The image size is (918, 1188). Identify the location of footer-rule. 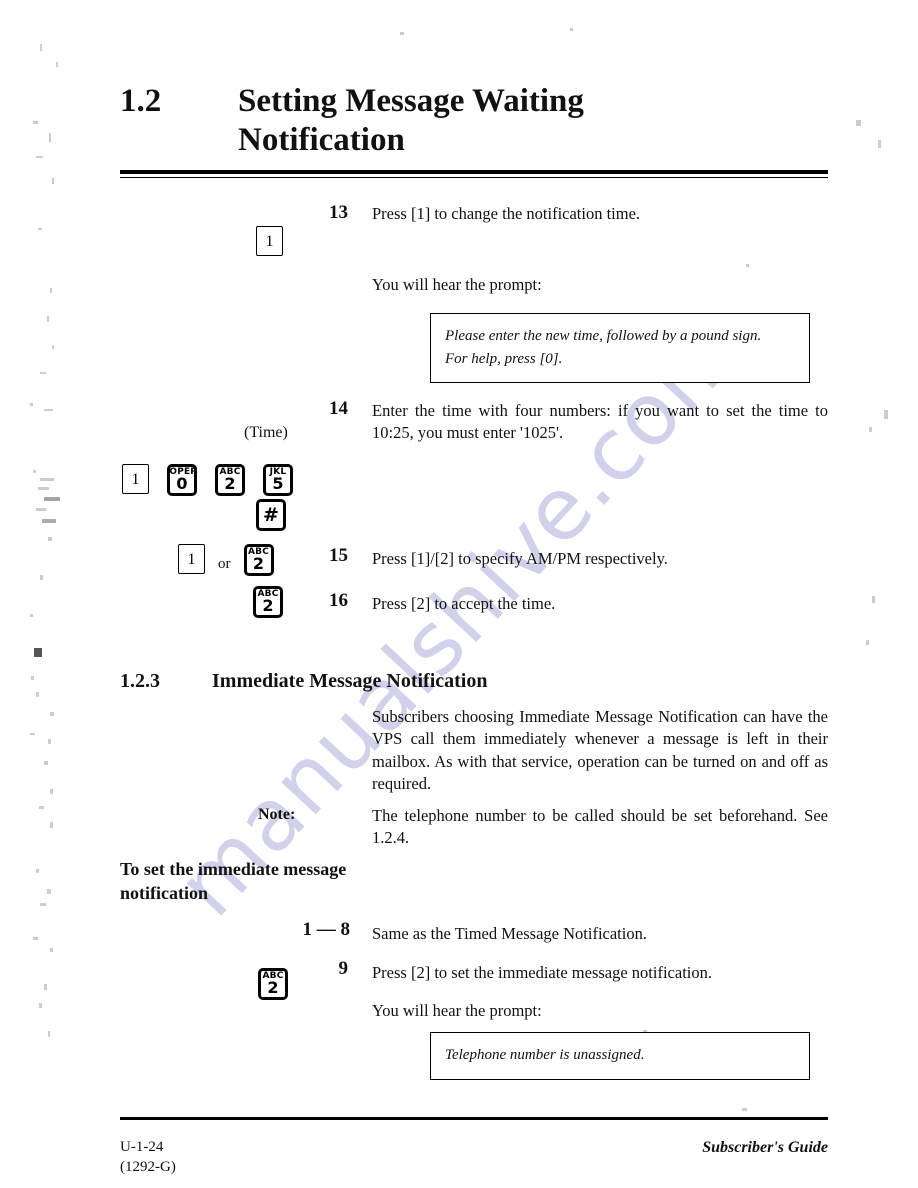
(474, 1118).